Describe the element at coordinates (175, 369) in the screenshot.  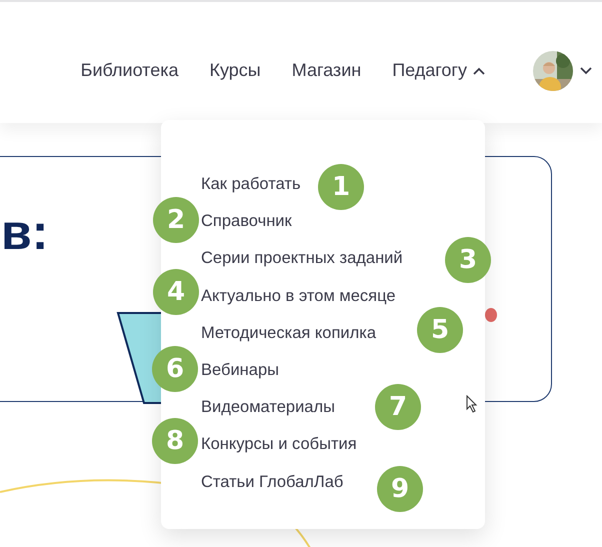
I see `number-badge: 6` at that location.